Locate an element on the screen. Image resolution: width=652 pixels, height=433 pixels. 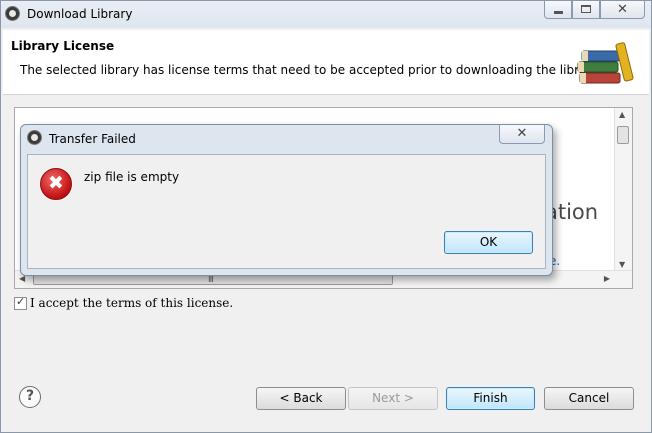
maximize-button is located at coordinates (586, 10).